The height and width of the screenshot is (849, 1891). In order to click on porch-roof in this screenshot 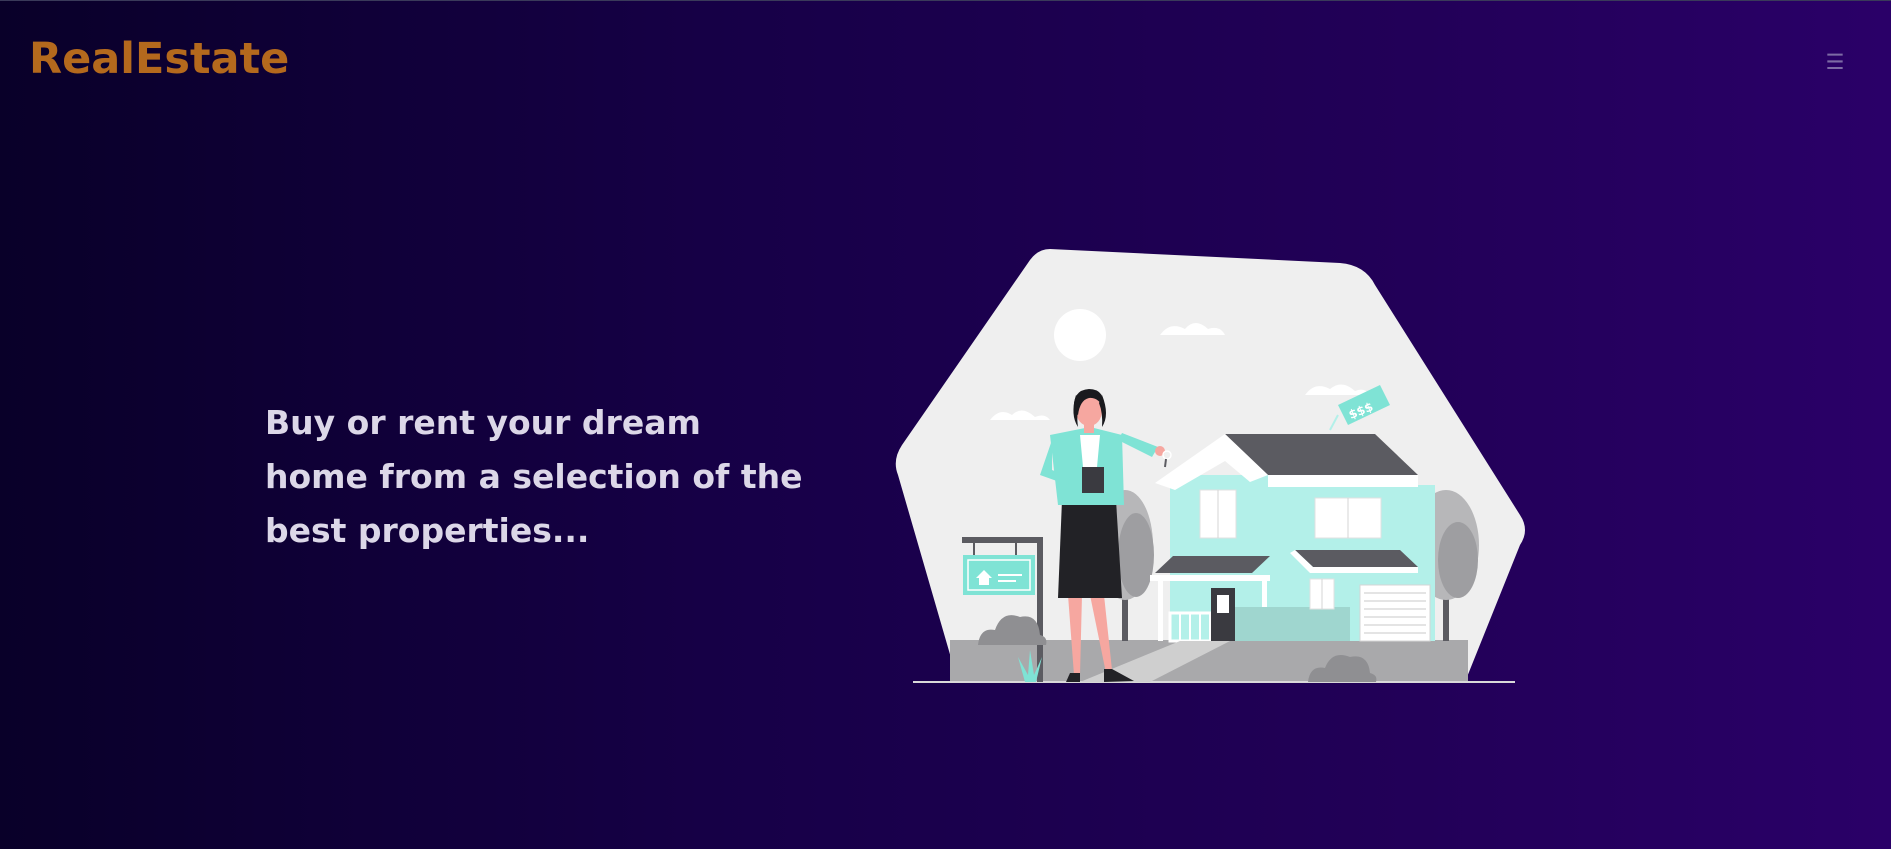, I will do `click(1212, 564)`.